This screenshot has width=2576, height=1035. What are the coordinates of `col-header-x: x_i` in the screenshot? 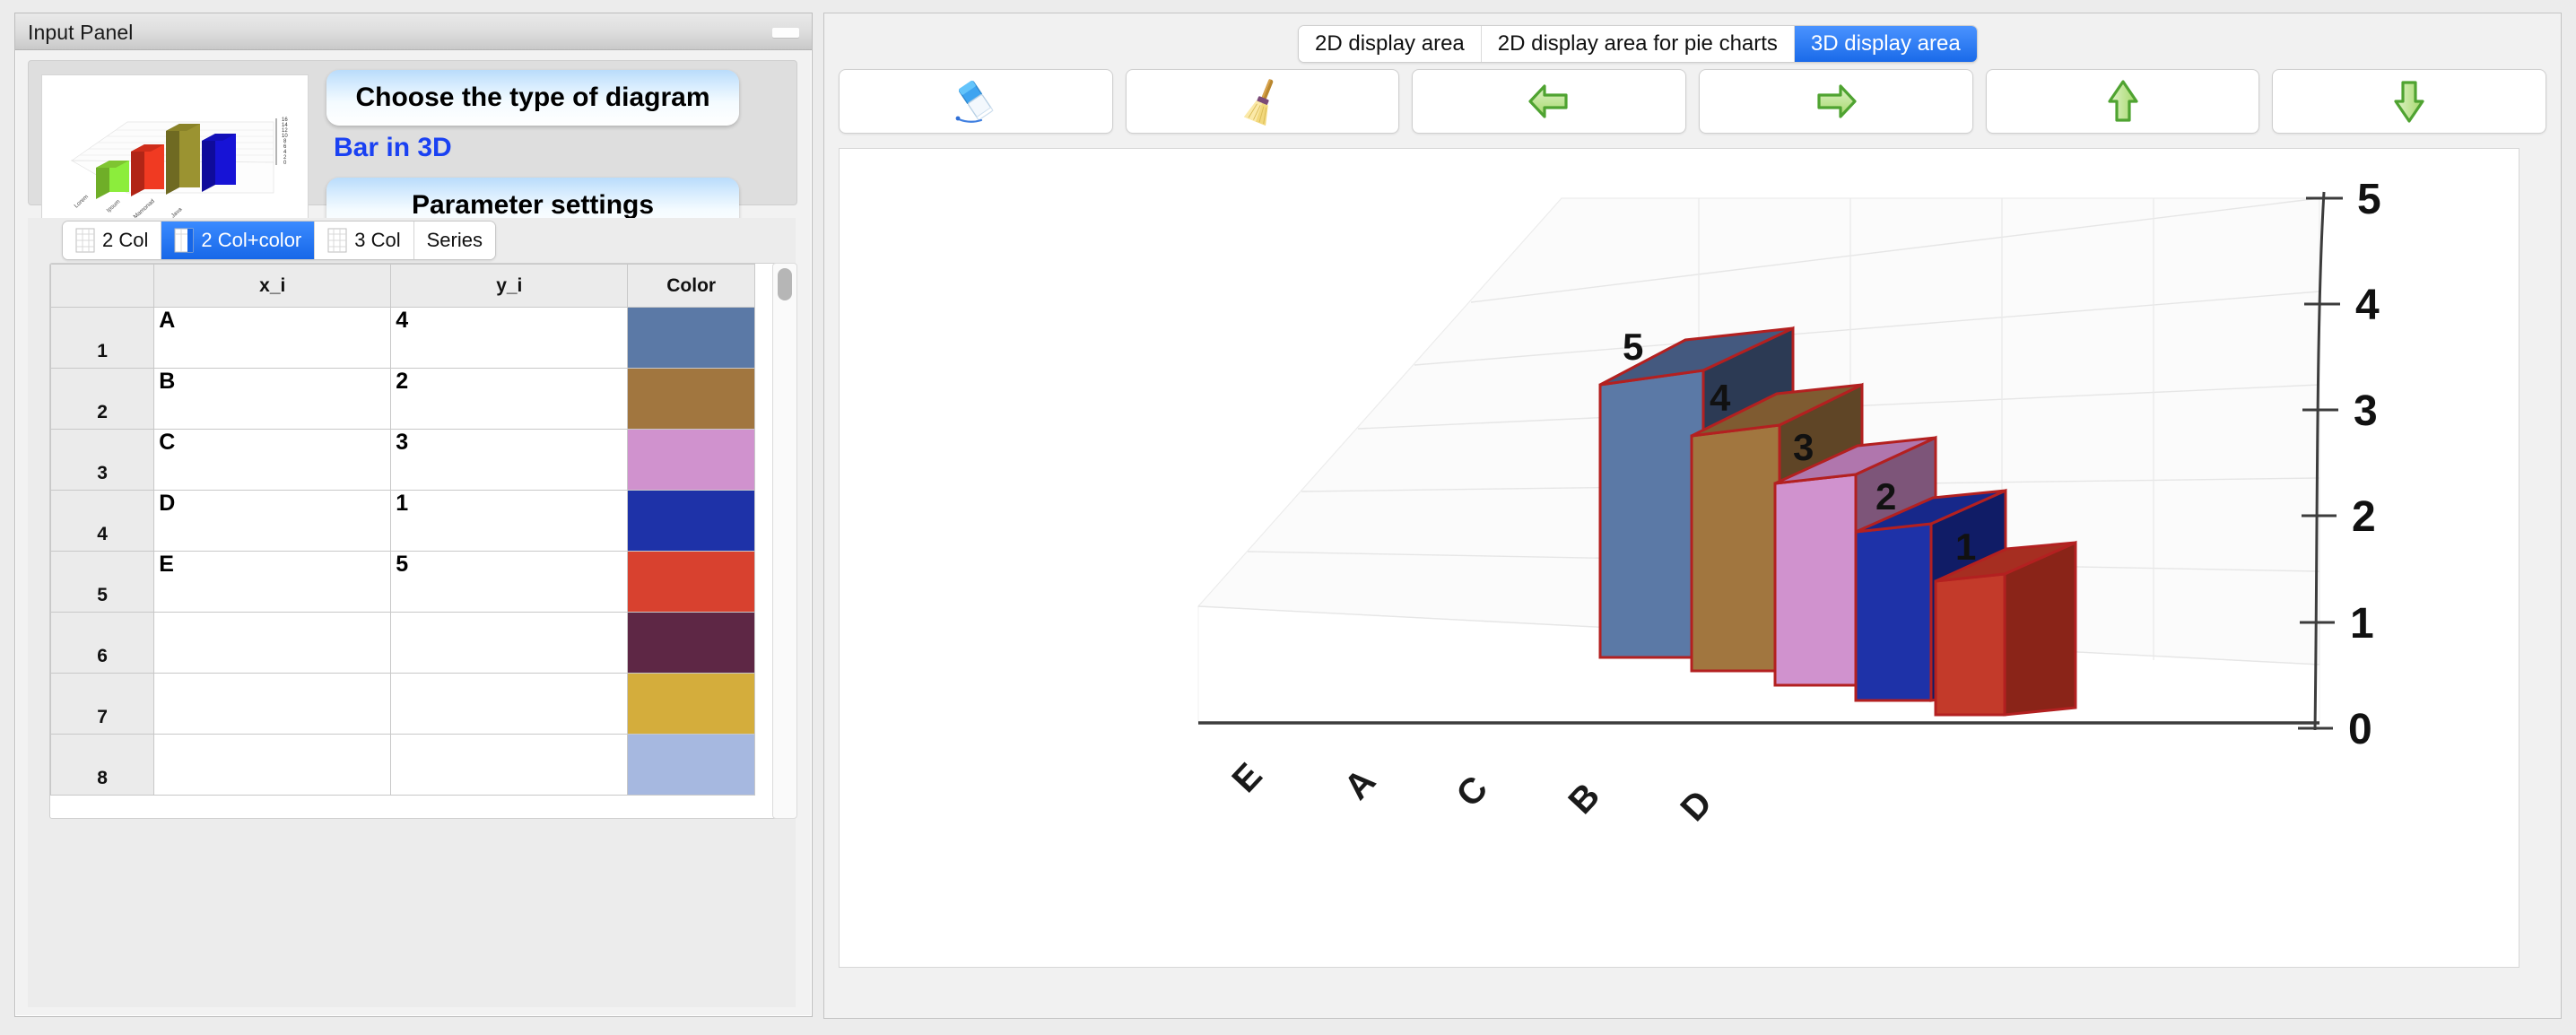 It's located at (272, 286).